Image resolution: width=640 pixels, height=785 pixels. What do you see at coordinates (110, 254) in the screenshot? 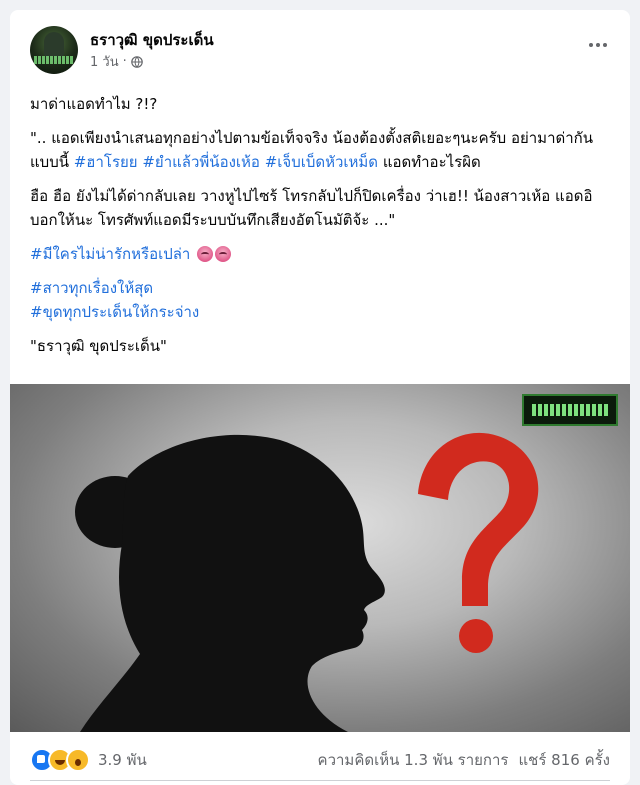
I see `hashtag-link: #มีใครไม่น่ารักหรือเปล่า` at bounding box center [110, 254].